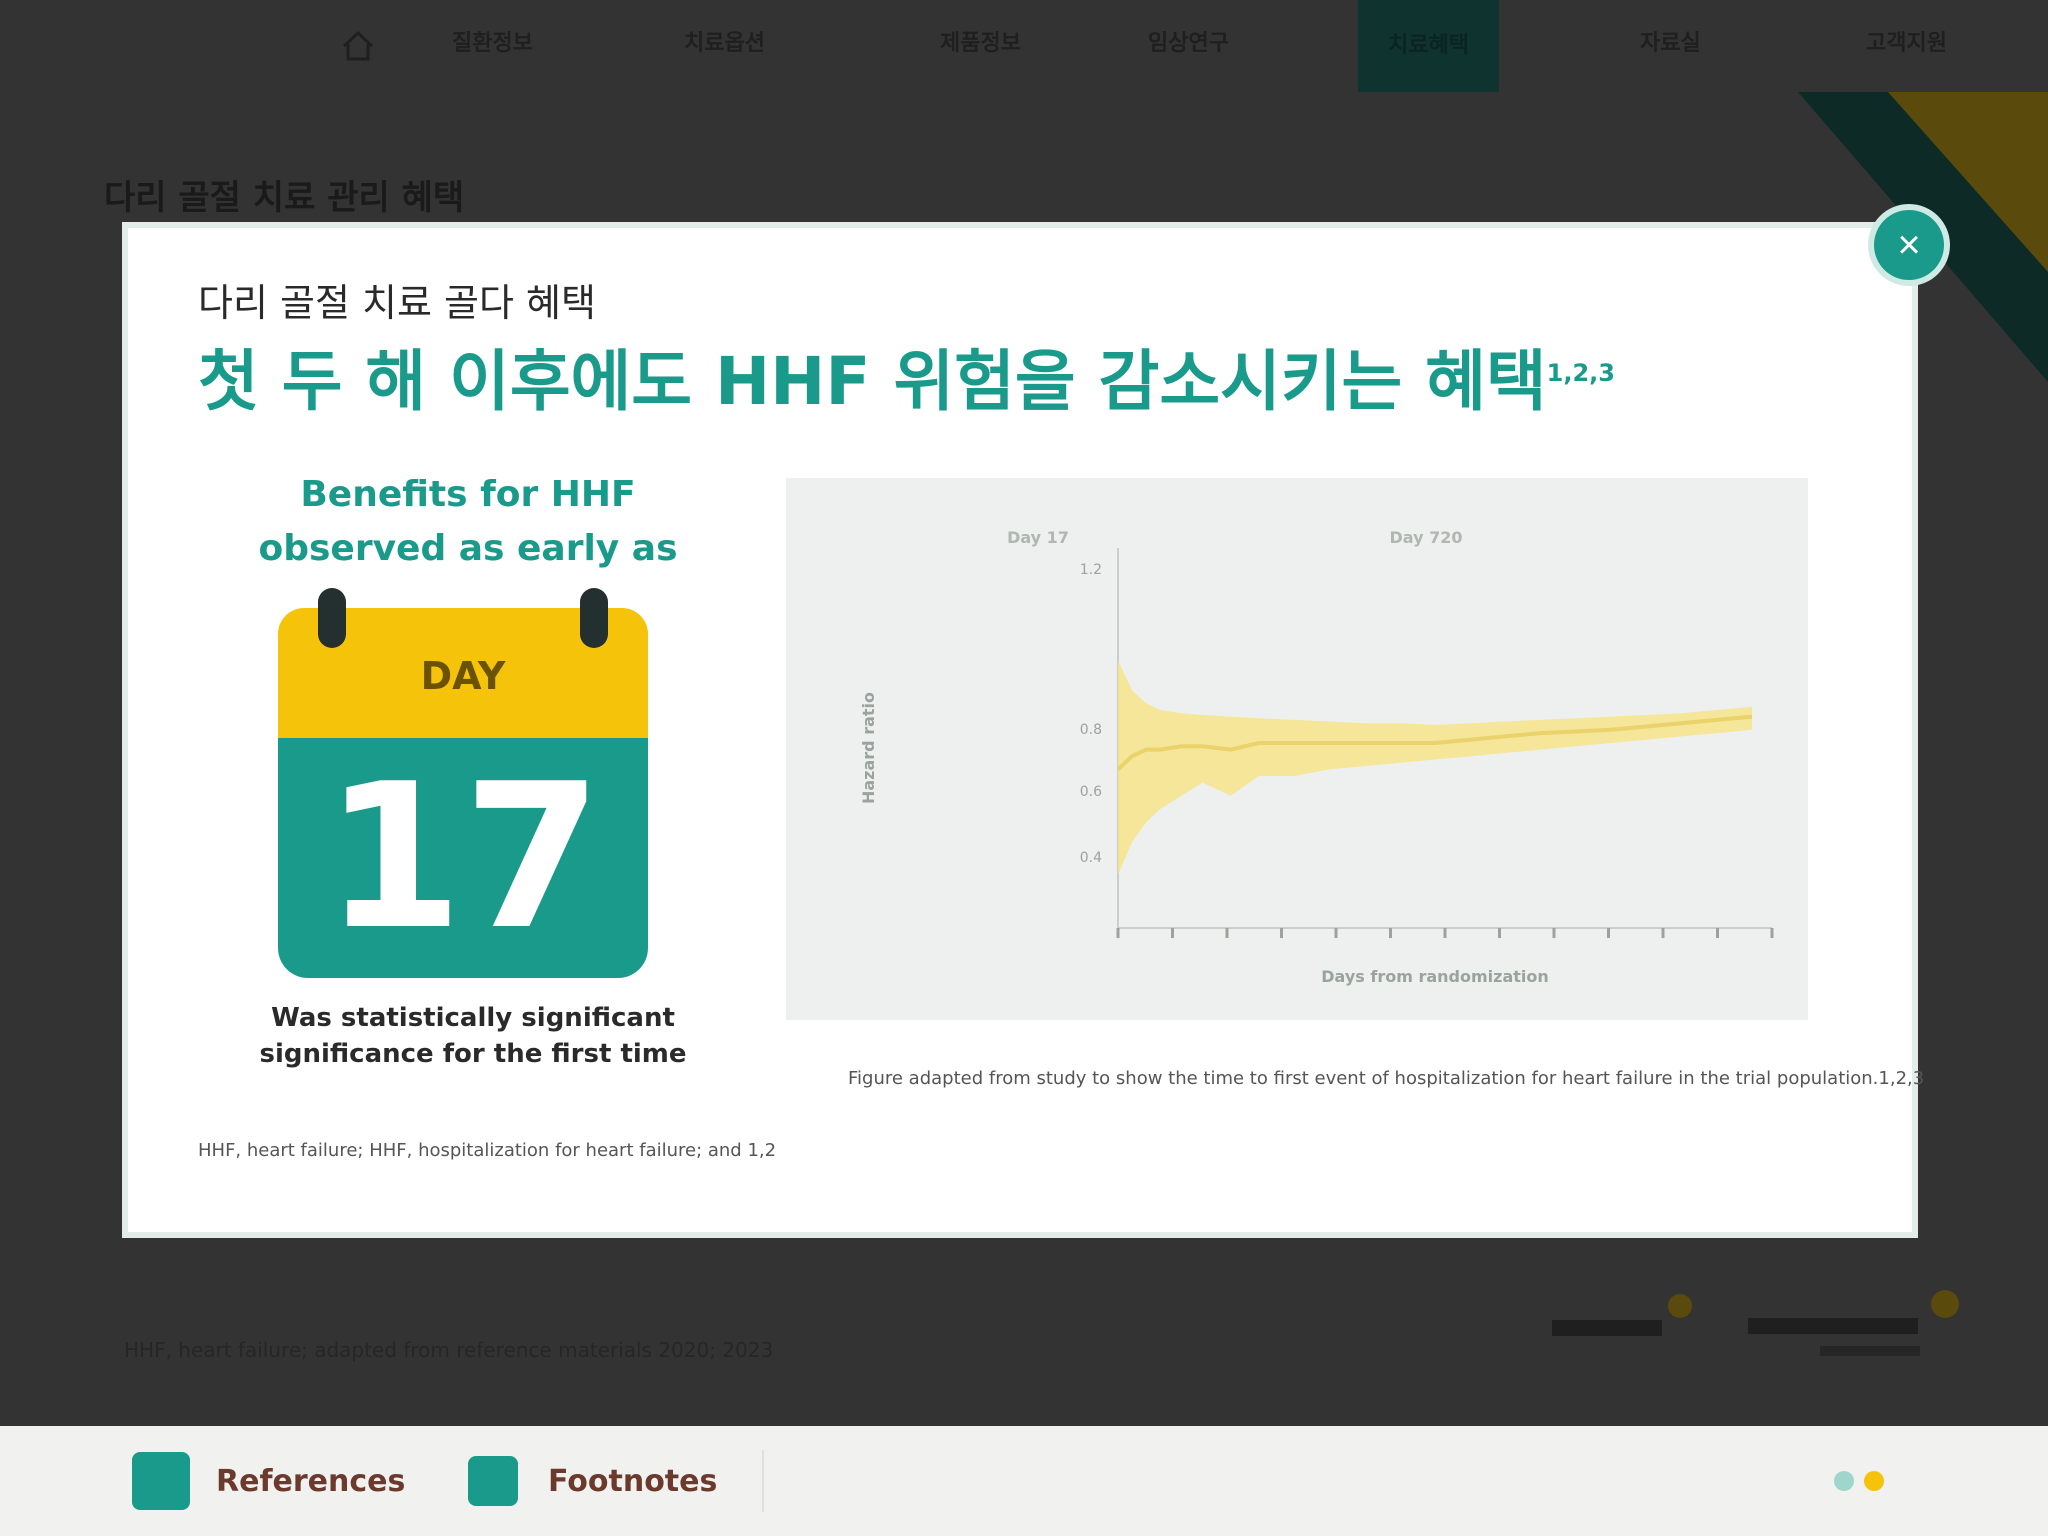 The width and height of the screenshot is (2048, 1536). I want to click on x-axis-label: Days from randomization, so click(1435, 976).